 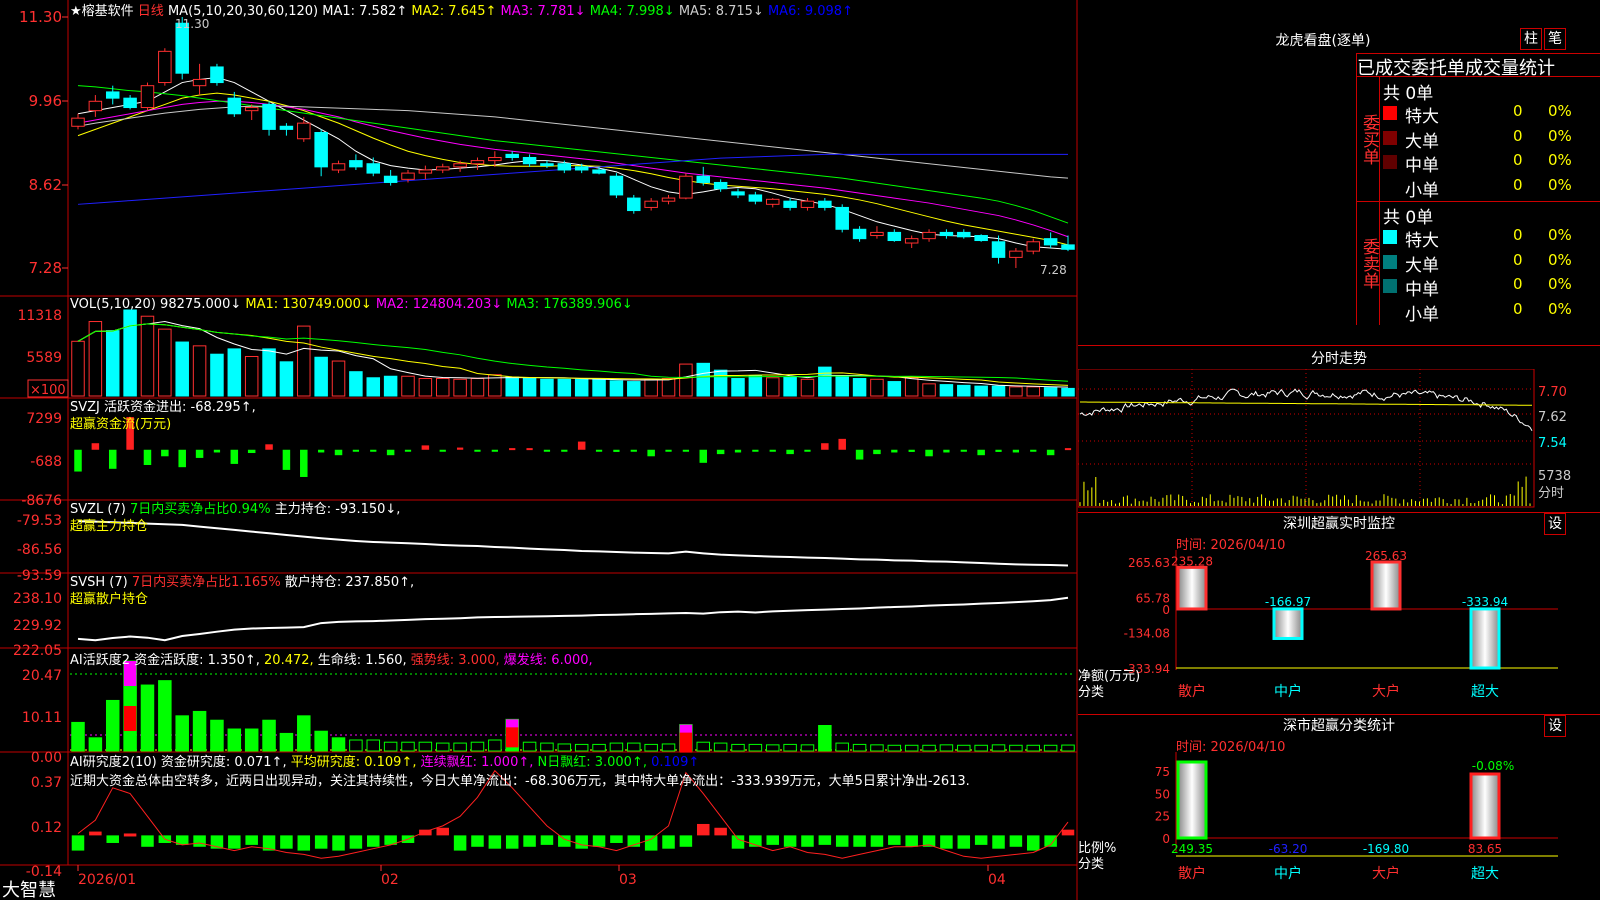 I want to click on period-label: 日线, so click(x=151, y=11).